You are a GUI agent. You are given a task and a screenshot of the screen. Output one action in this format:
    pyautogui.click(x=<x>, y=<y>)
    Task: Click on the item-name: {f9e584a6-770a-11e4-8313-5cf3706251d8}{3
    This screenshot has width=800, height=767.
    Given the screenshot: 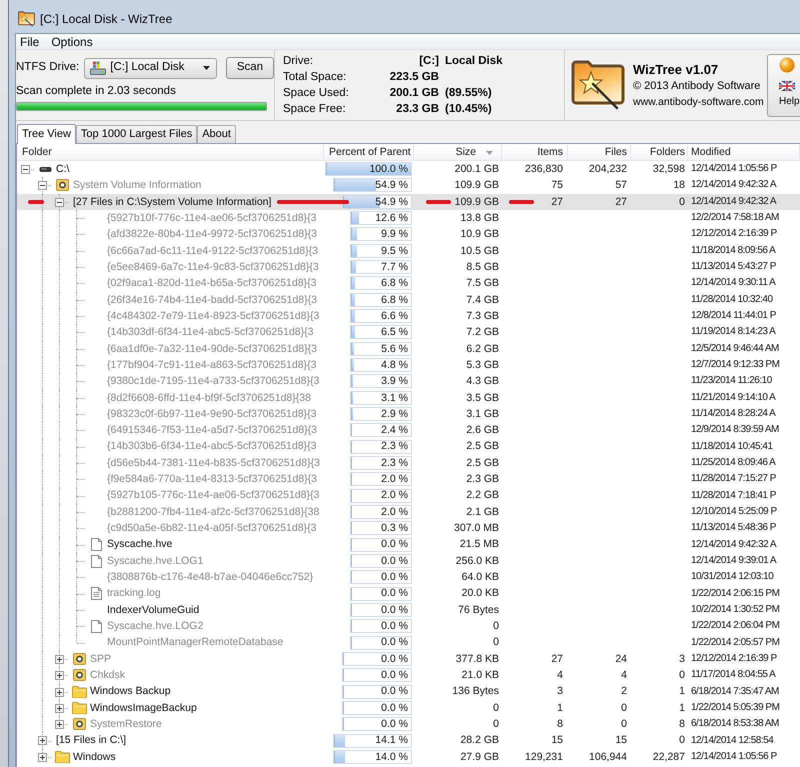 What is the action you would take?
    pyautogui.click(x=212, y=479)
    